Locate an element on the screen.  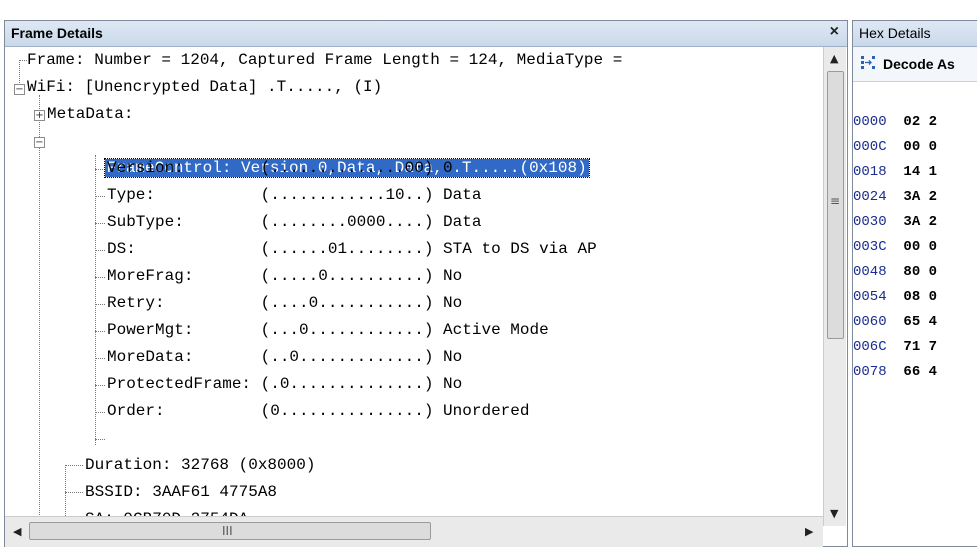
tree-row: SA: 9CB70D 2754DA is located at coordinates (166, 511).